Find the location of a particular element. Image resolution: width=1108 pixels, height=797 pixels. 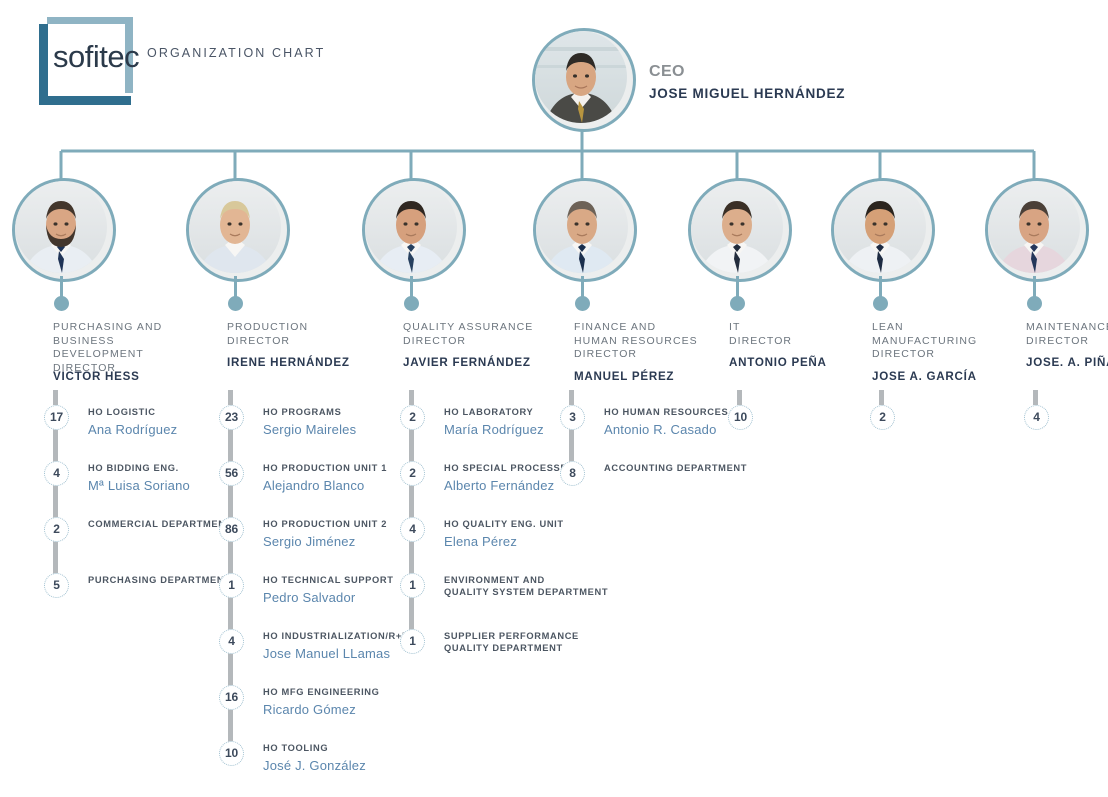

ceo-text-block: CEO JOSE MIGUEL HERNÁNDEZ is located at coordinates (747, 81).